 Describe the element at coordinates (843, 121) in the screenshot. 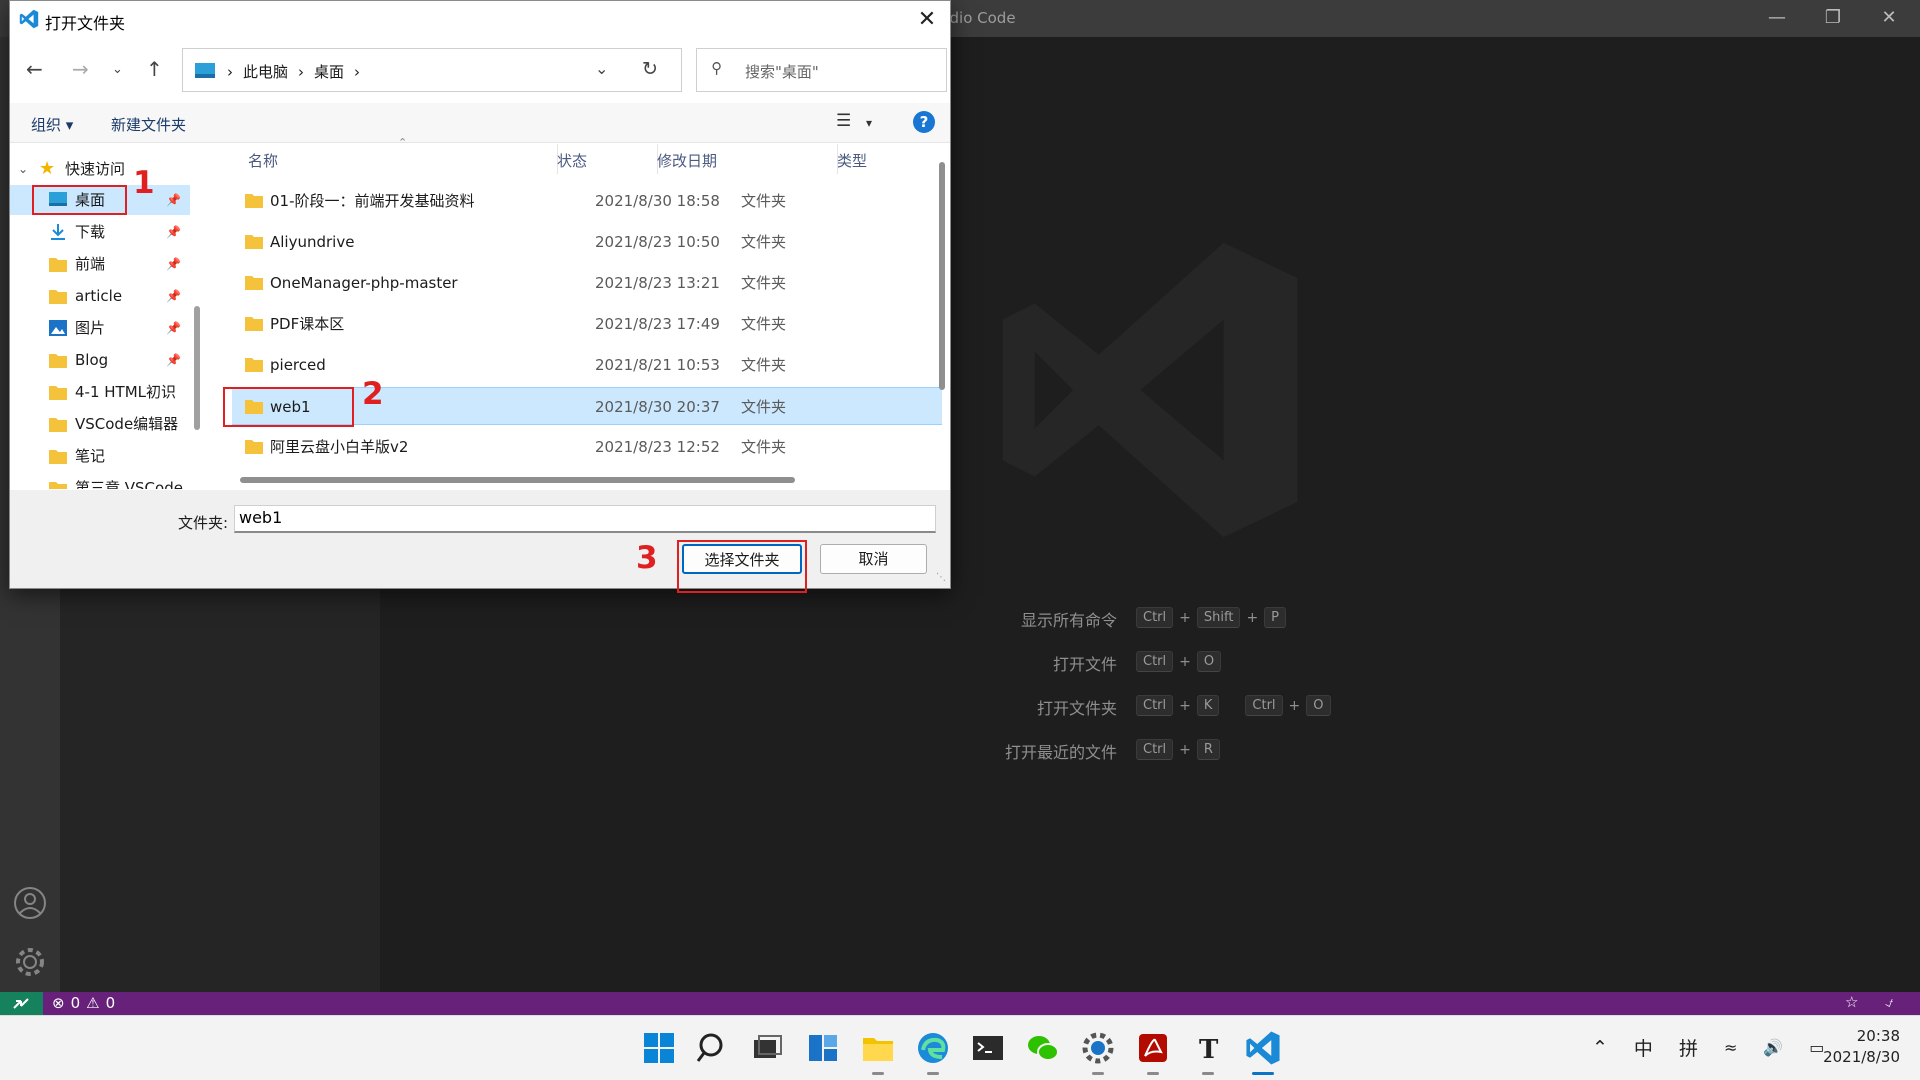

I see `view-options-icon: ☰` at that location.